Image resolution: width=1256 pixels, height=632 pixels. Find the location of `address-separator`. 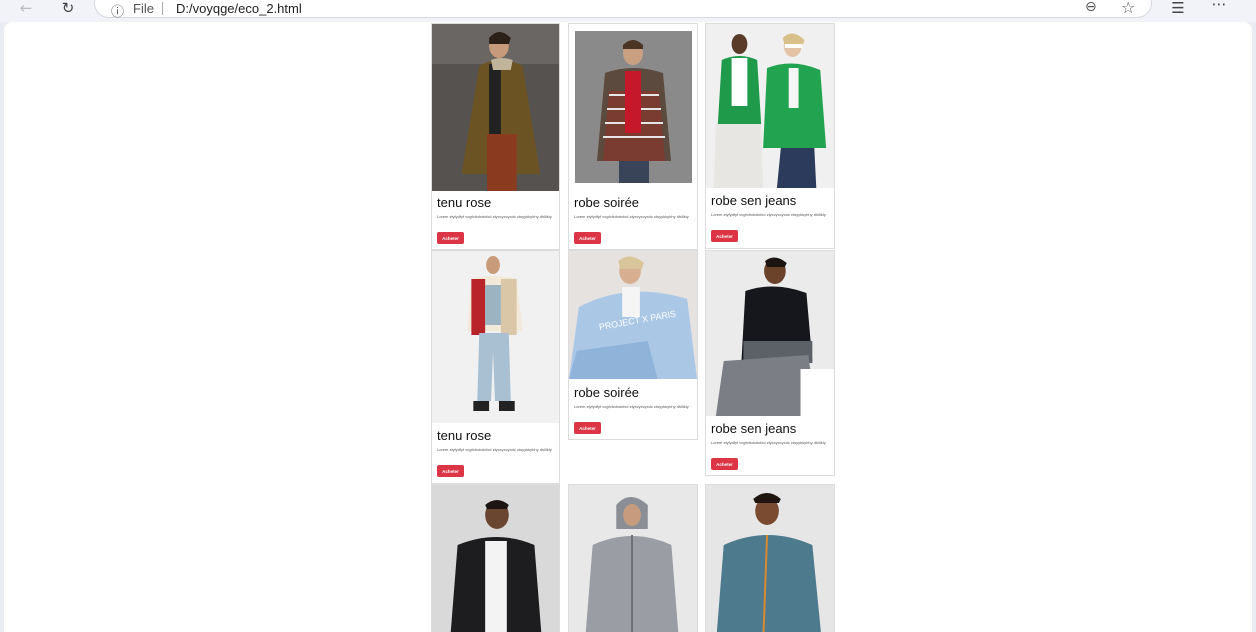

address-separator is located at coordinates (162, 8).